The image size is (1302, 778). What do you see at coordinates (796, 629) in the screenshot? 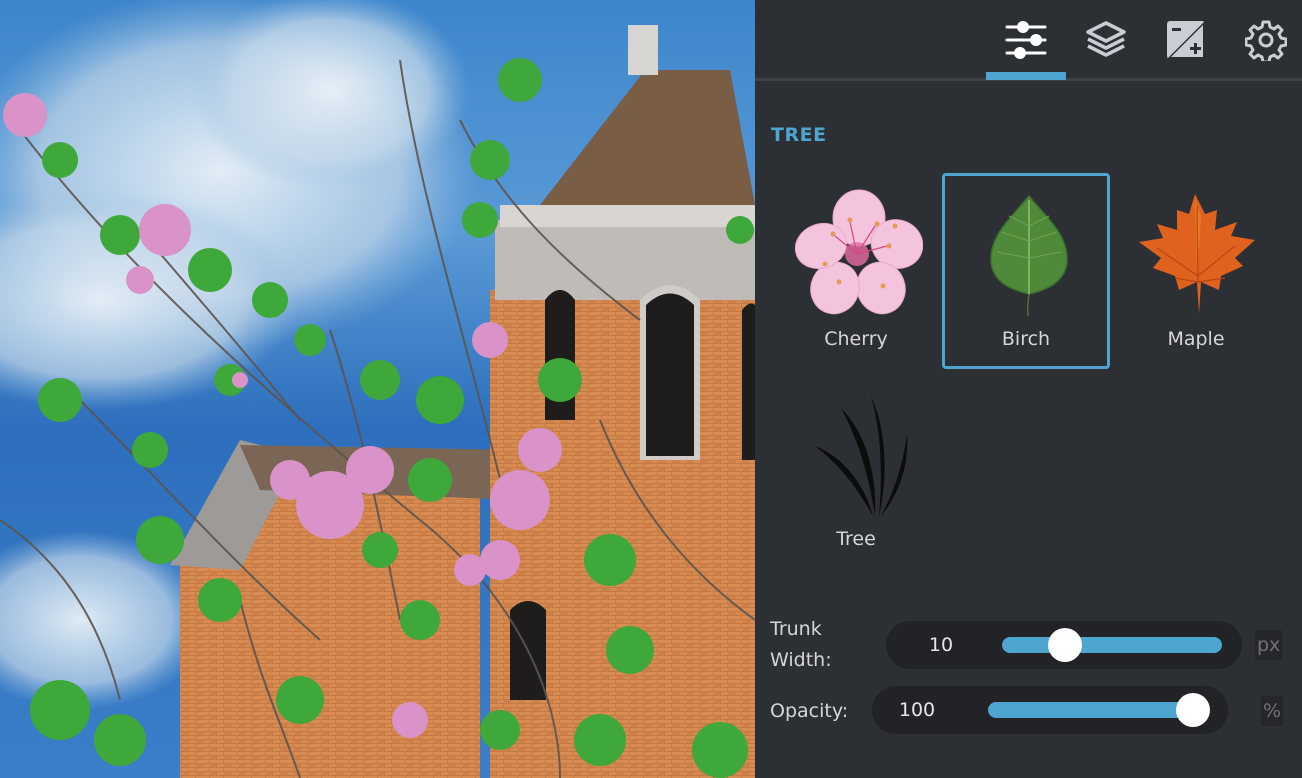
I see `trunk-width-label-line1: Trunk` at bounding box center [796, 629].